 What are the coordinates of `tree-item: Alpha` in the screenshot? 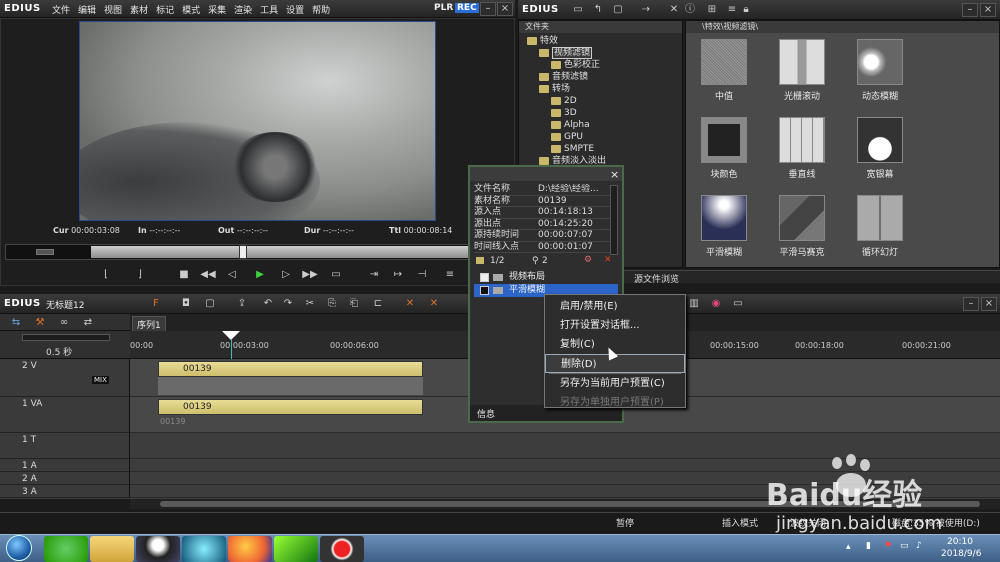 It's located at (600, 125).